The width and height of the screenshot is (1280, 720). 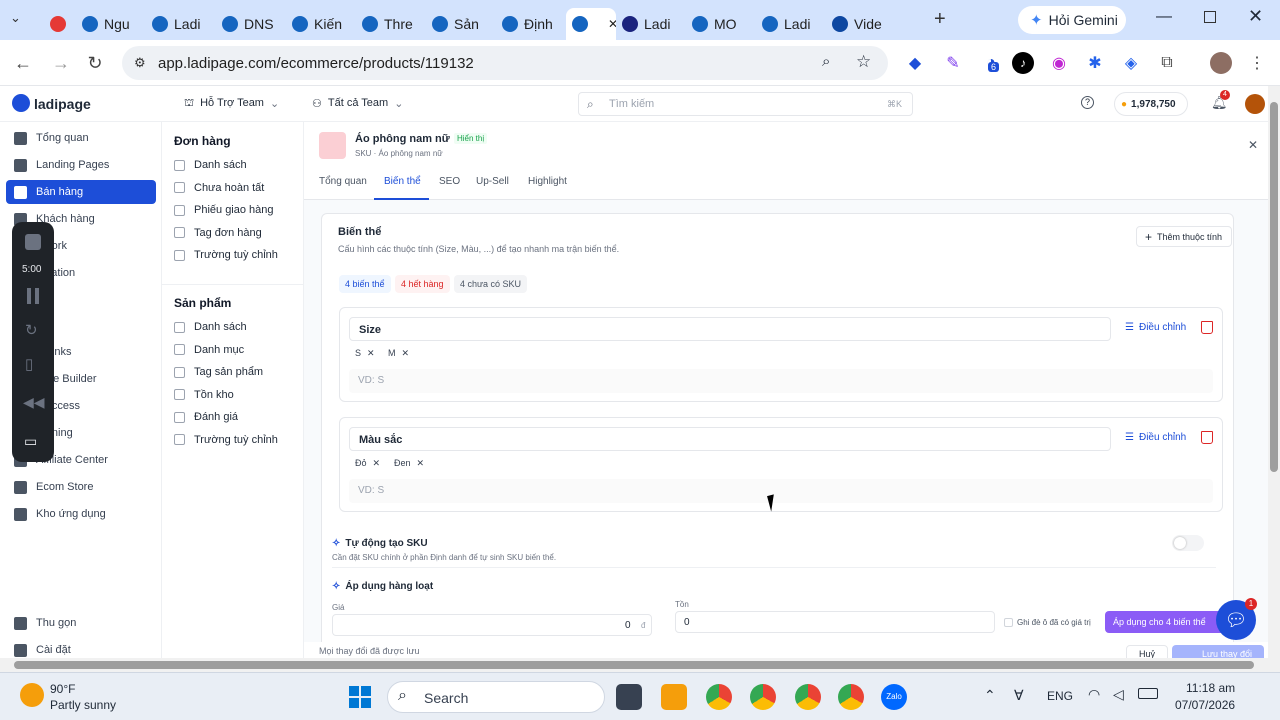 What do you see at coordinates (209, 350) in the screenshot?
I see `subnav-item: Danh mục` at bounding box center [209, 350].